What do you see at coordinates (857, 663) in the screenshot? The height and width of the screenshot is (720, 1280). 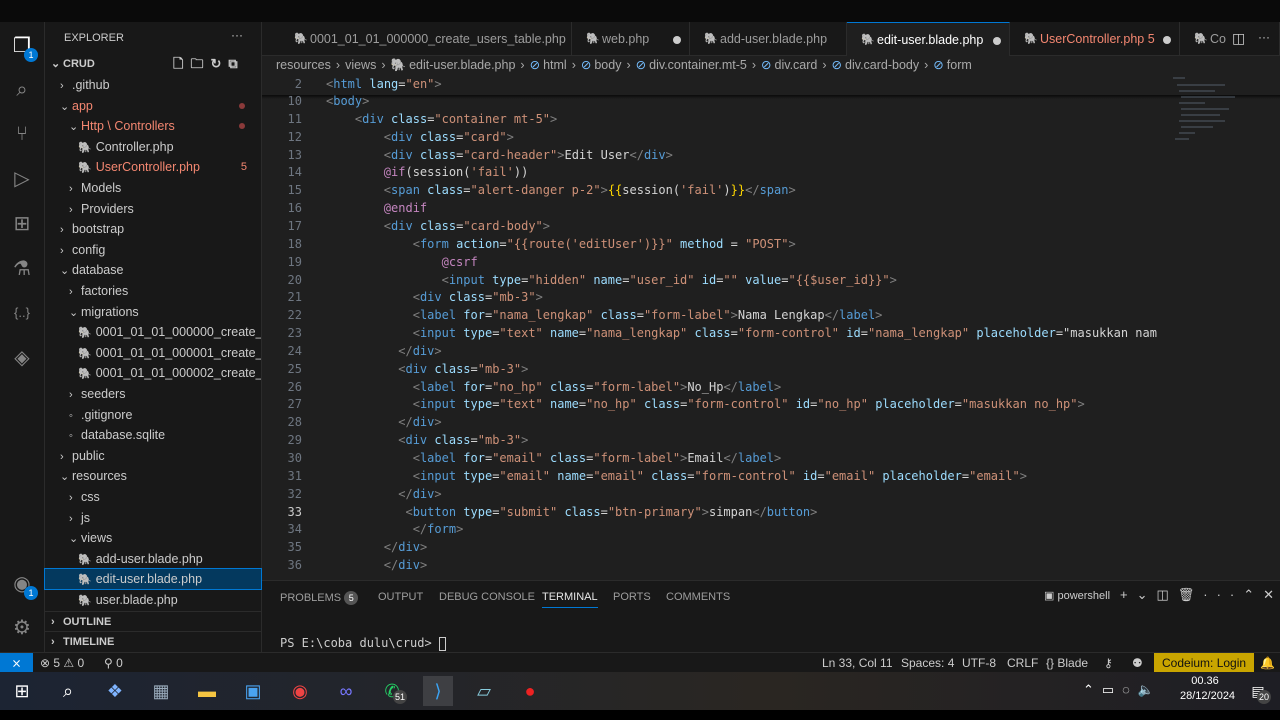 I see `cursor-position: Ln 33, Col 11` at bounding box center [857, 663].